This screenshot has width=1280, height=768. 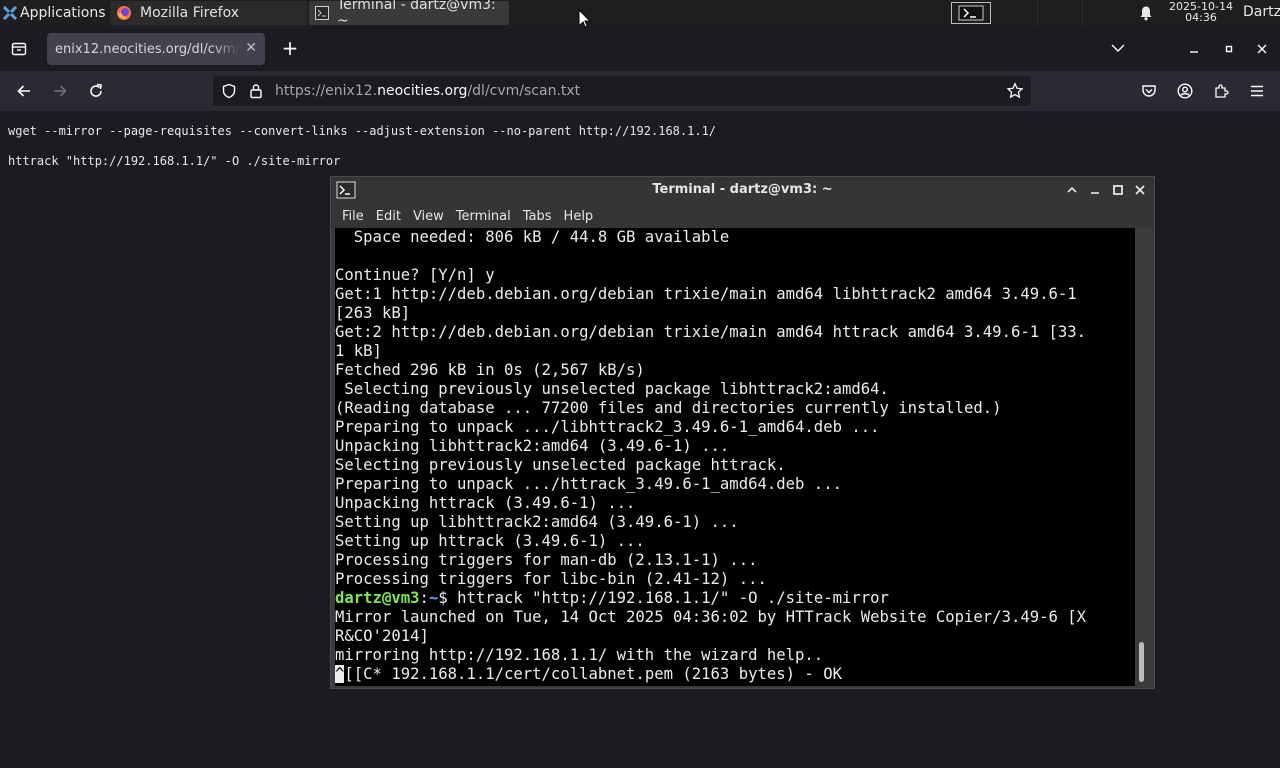 I want to click on lock-icon, so click(x=256, y=91).